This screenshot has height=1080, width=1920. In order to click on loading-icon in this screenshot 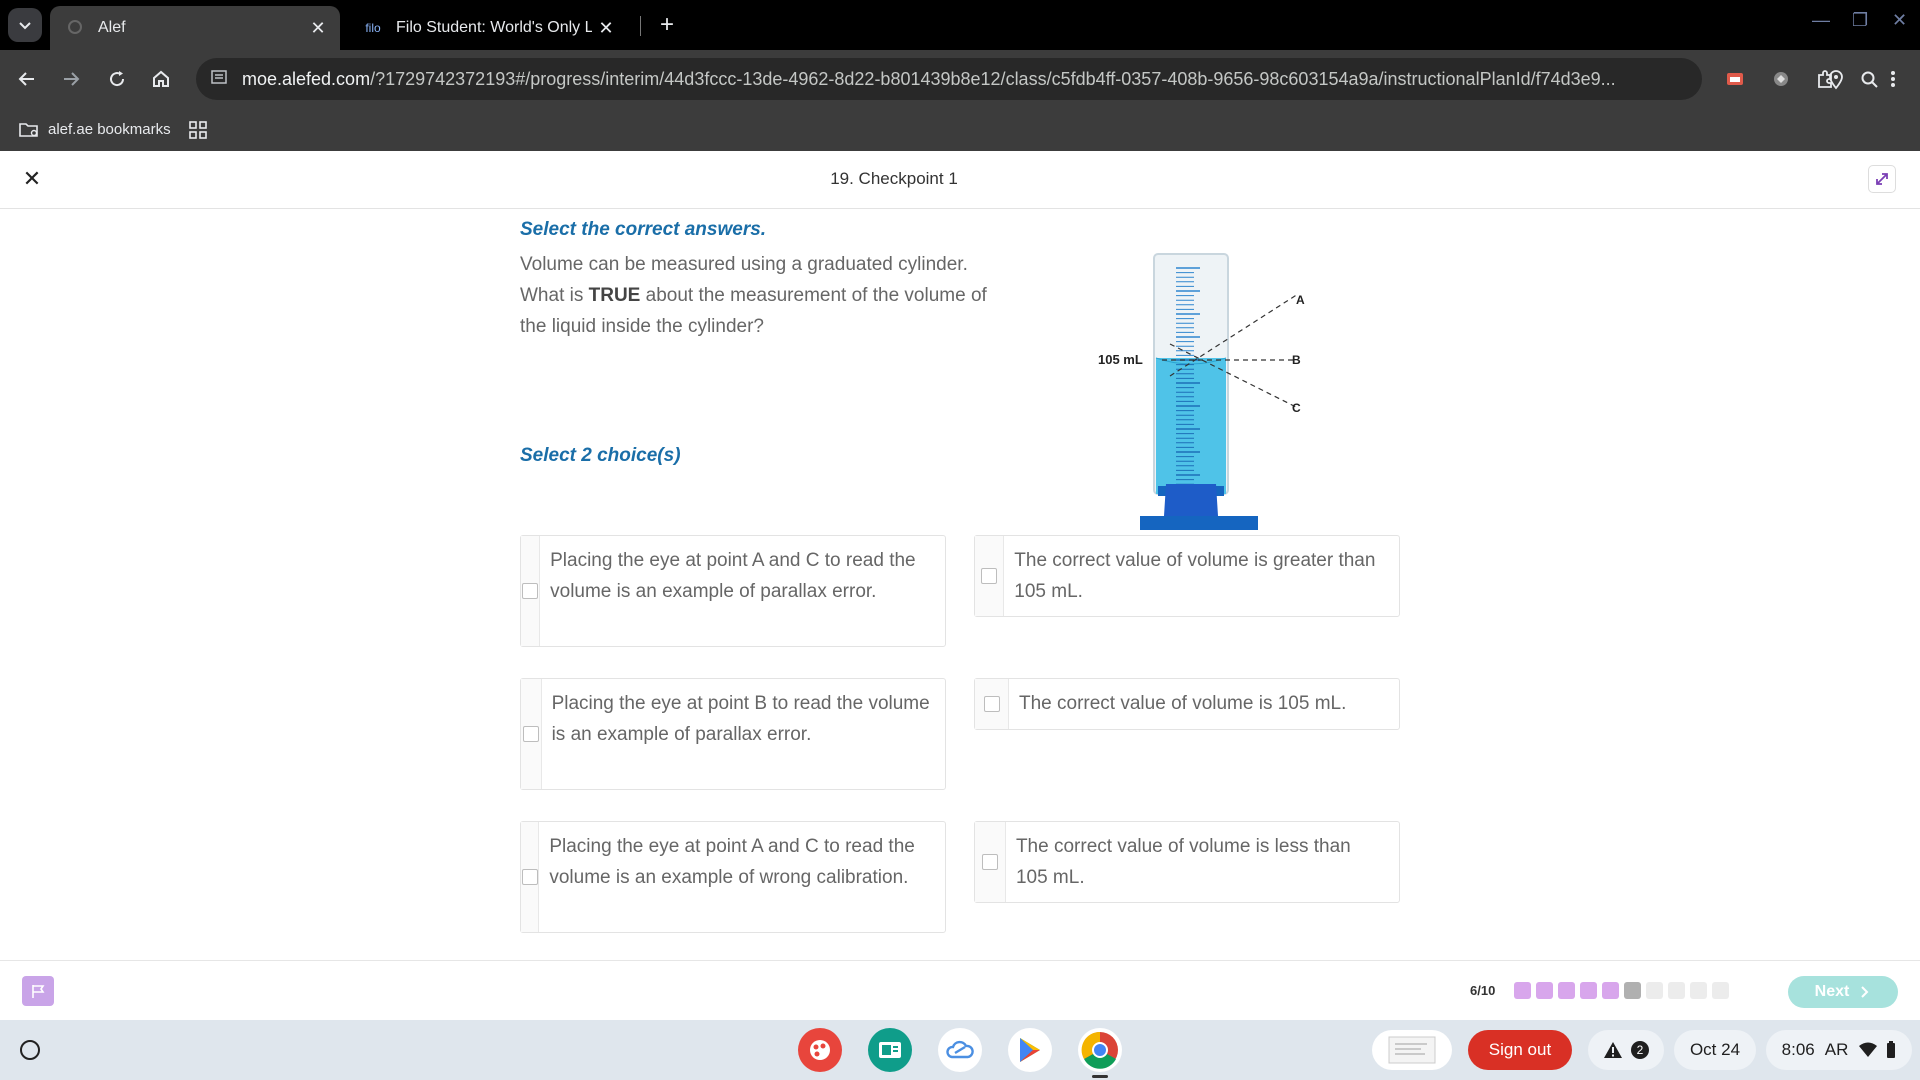, I will do `click(75, 28)`.